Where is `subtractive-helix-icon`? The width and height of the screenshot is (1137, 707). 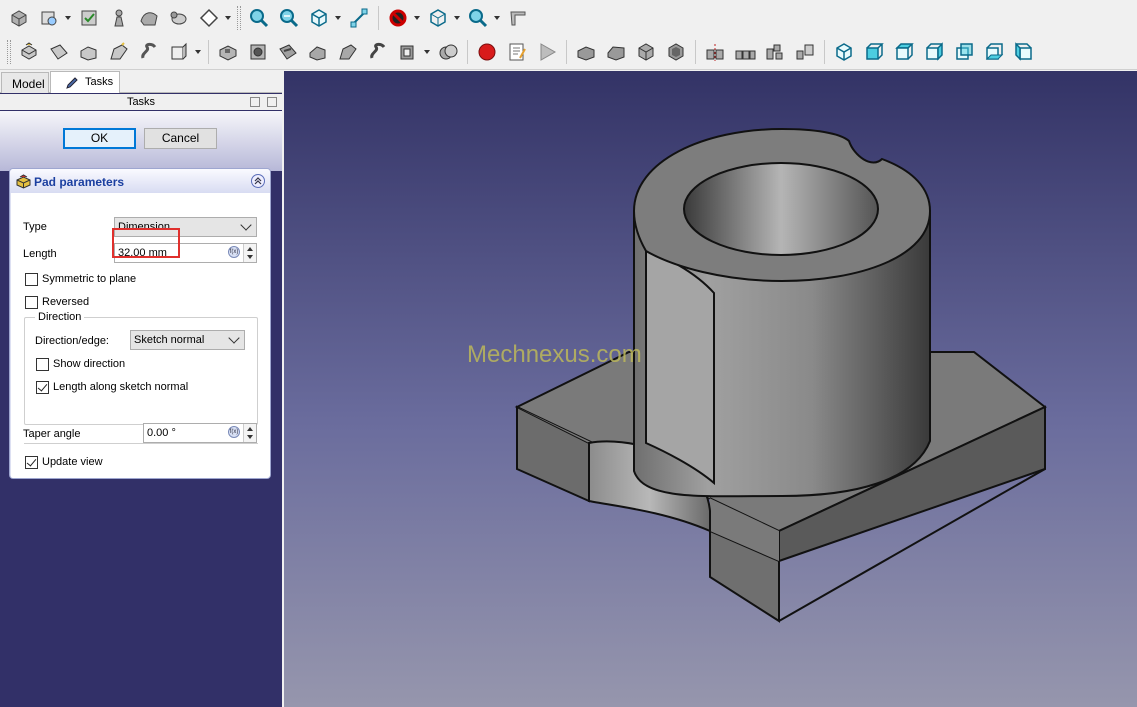 subtractive-helix-icon is located at coordinates (378, 52).